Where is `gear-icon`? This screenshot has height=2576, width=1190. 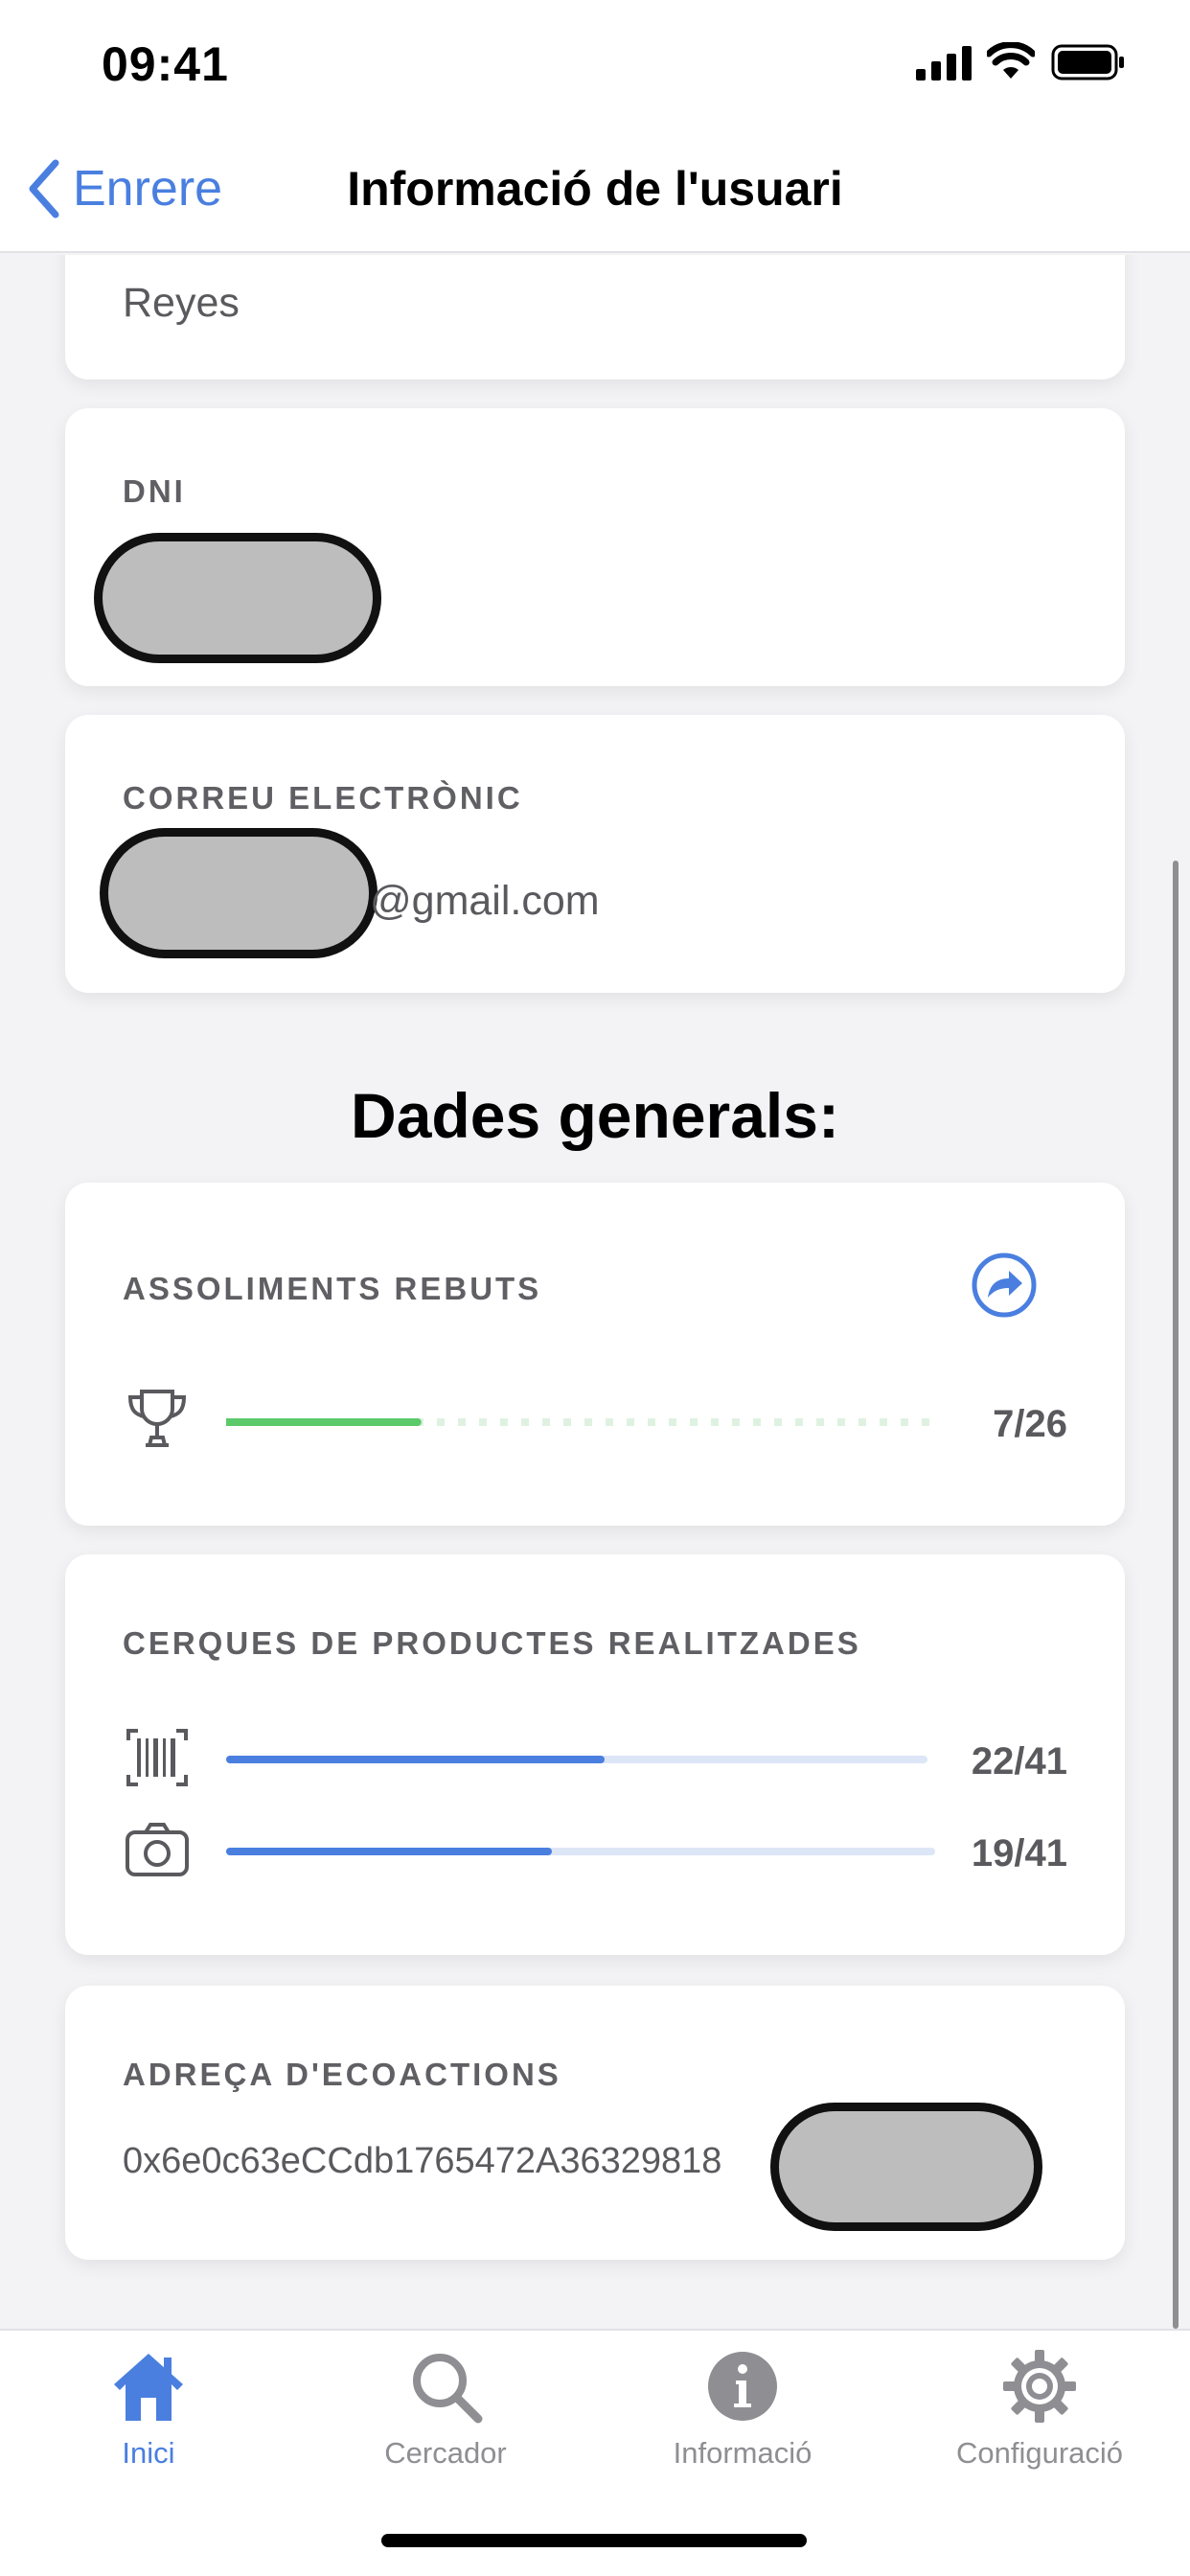 gear-icon is located at coordinates (1039, 2386).